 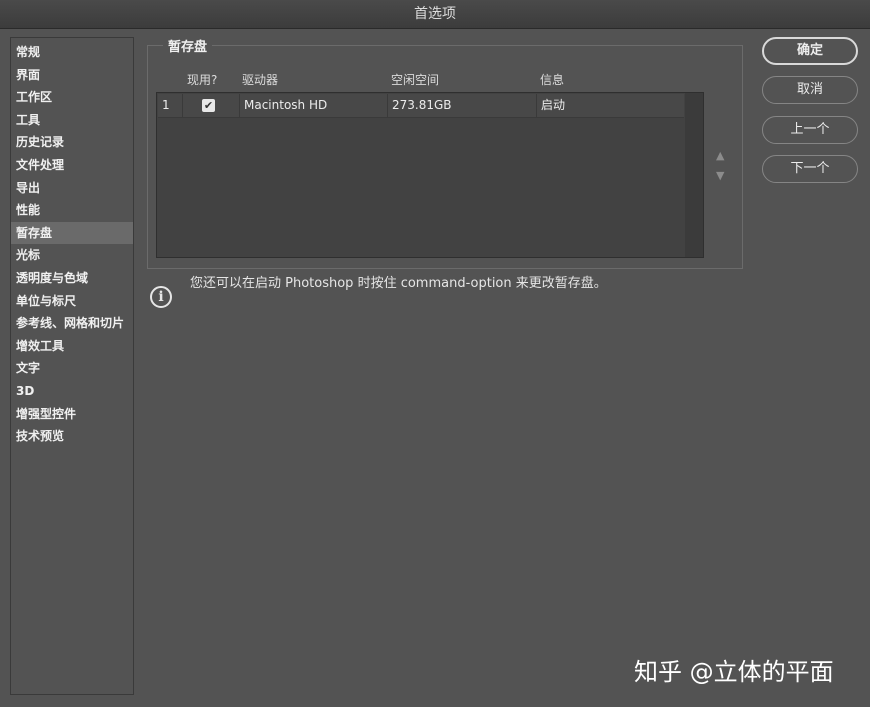 I want to click on row-free-space: 273.81GB, so click(x=462, y=105).